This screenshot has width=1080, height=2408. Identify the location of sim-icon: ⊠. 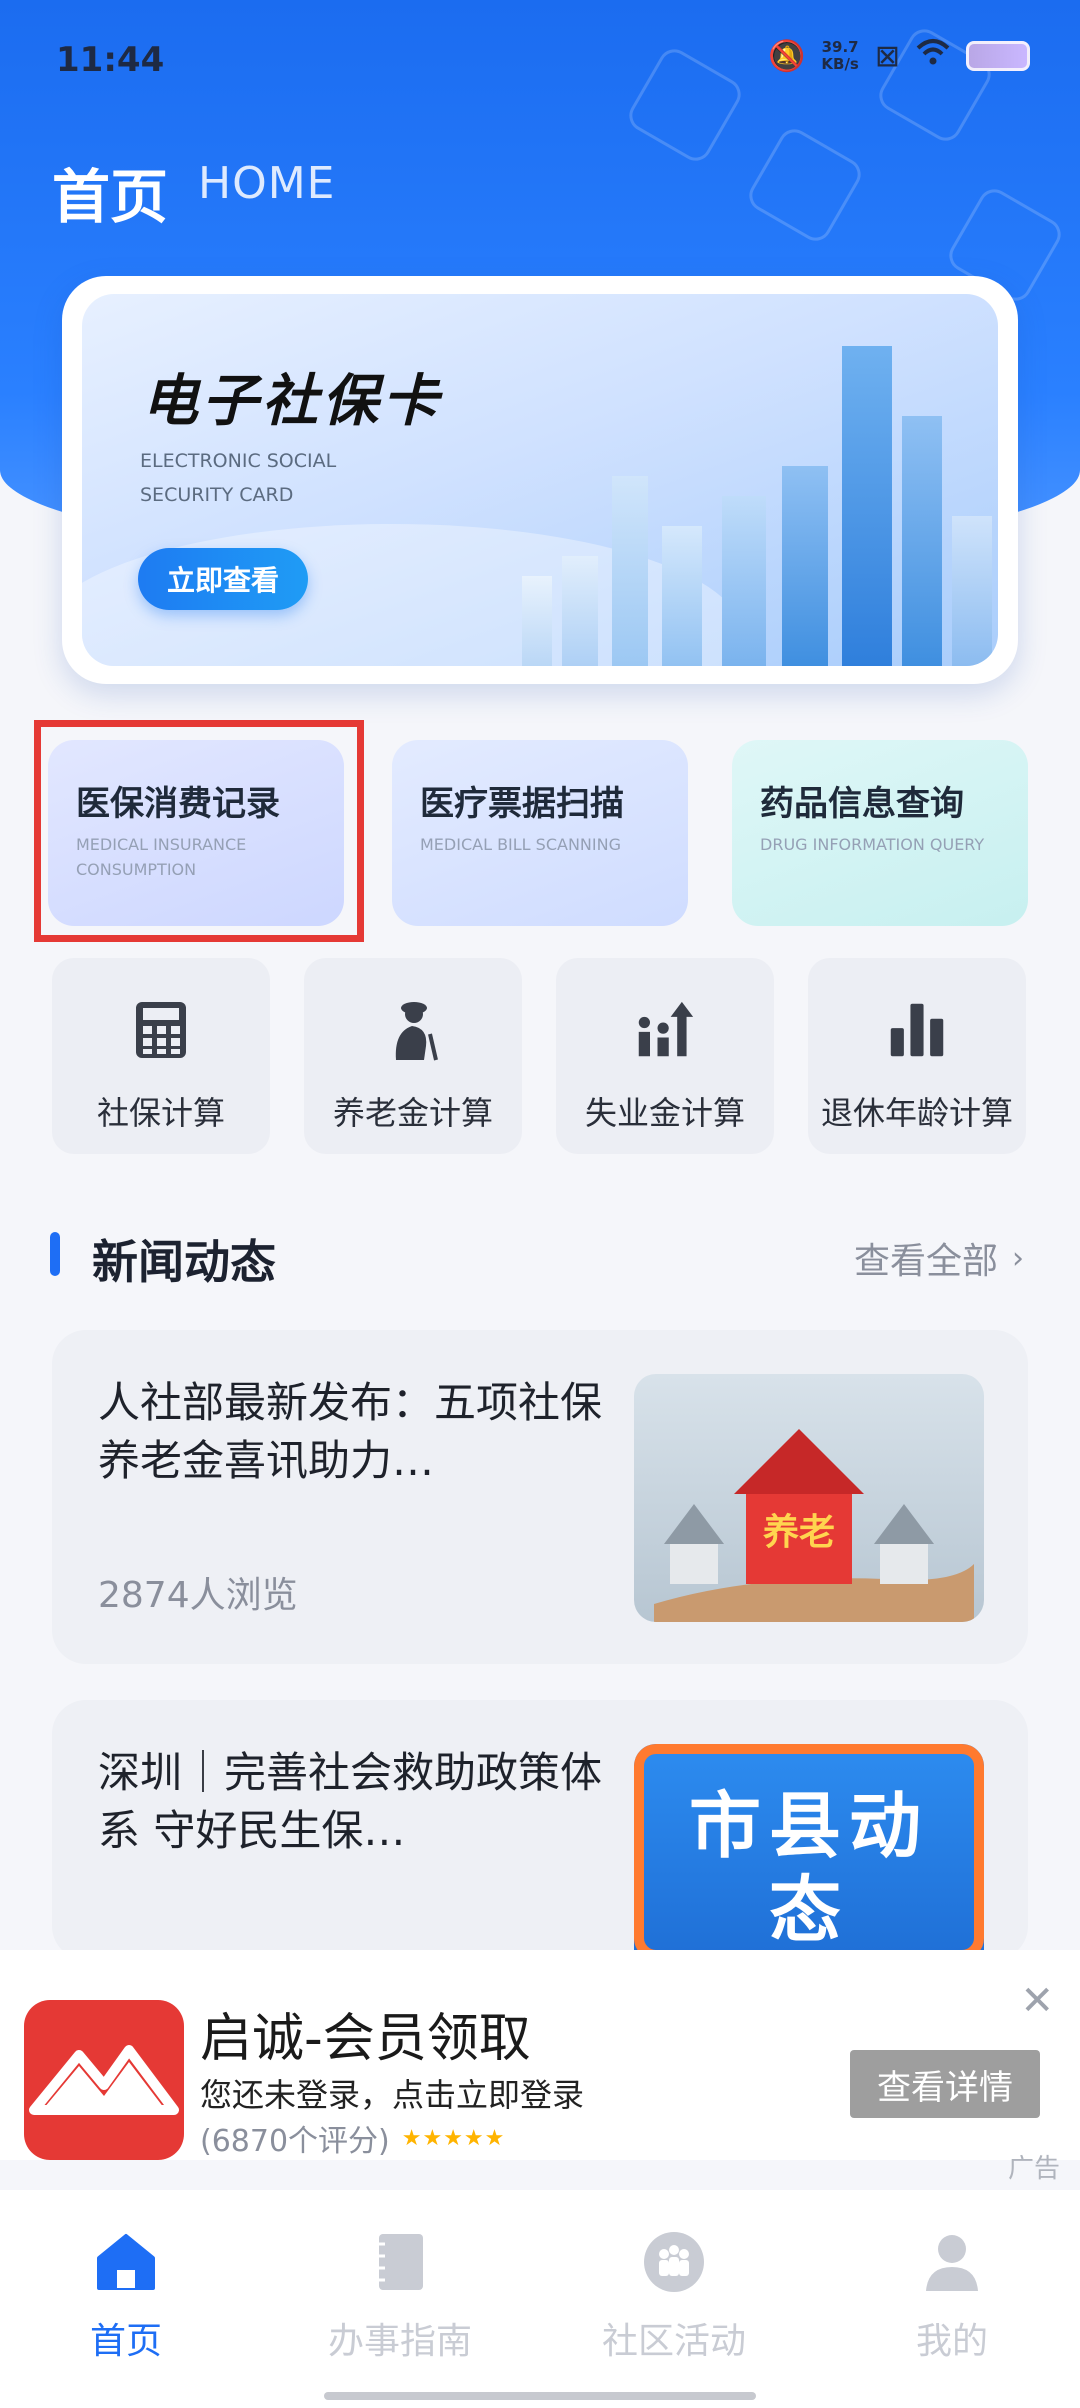
(887, 56).